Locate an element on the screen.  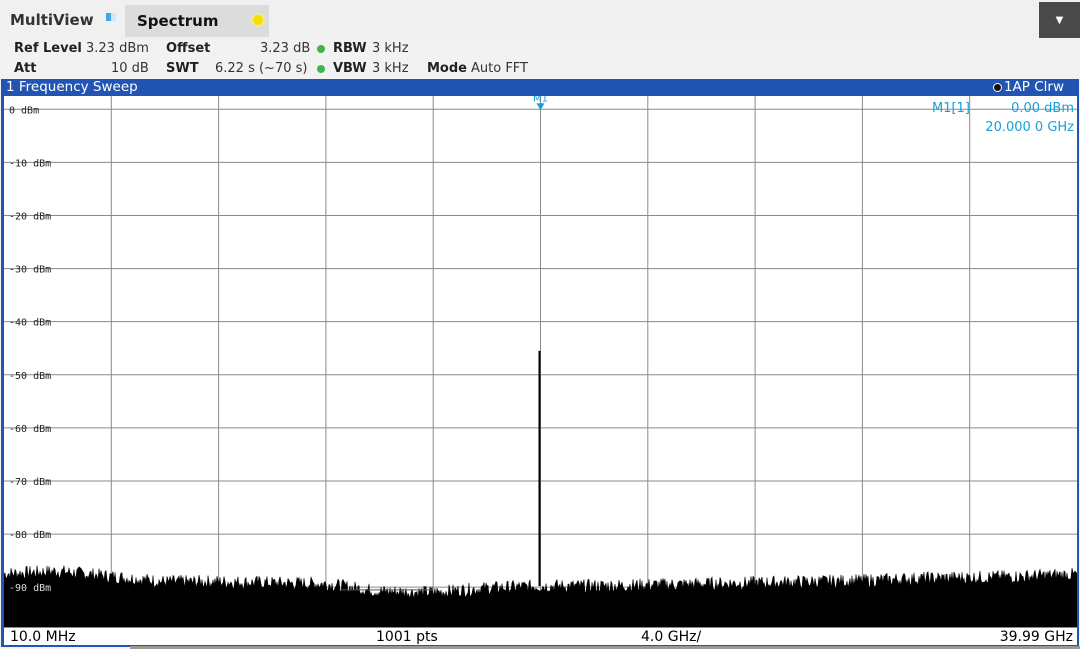
y-tick-label: 0 dBm is located at coordinates (24, 110).